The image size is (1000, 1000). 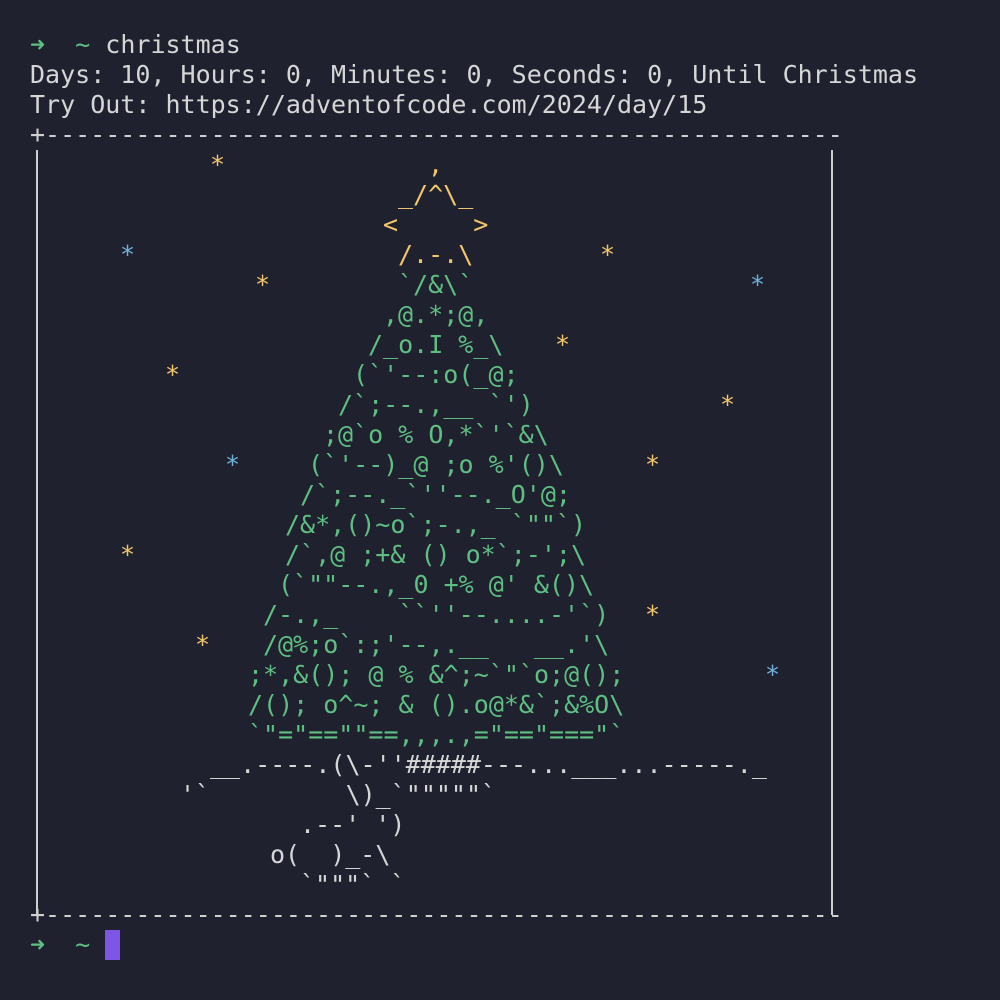 I want to click on frame-right-border, so click(x=832, y=532).